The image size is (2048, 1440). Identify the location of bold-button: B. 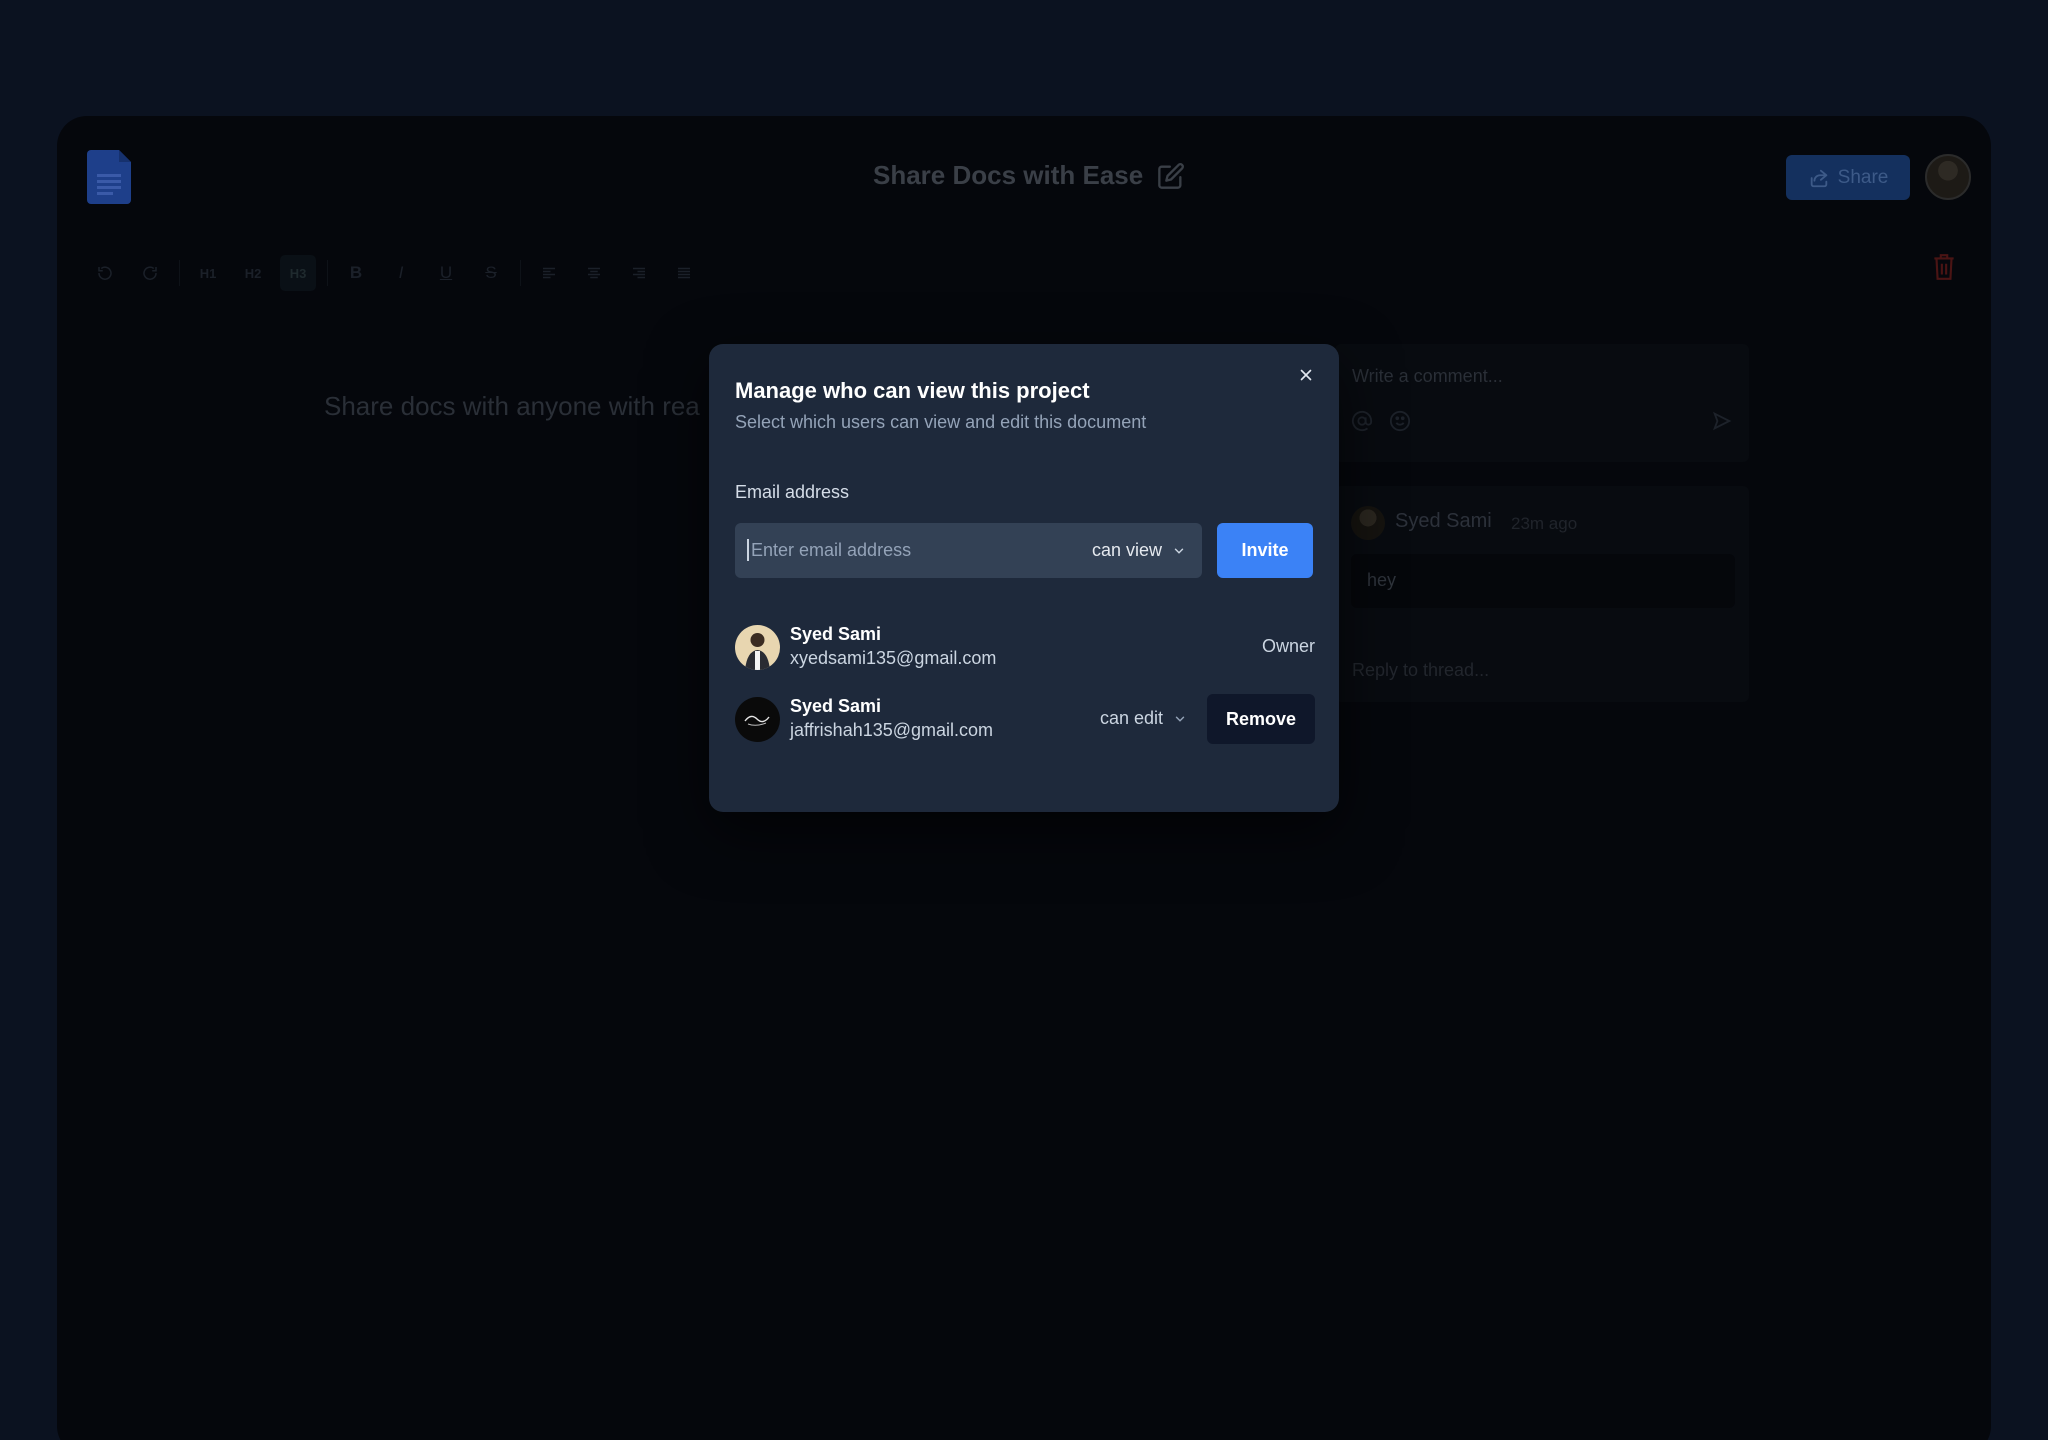
(356, 273).